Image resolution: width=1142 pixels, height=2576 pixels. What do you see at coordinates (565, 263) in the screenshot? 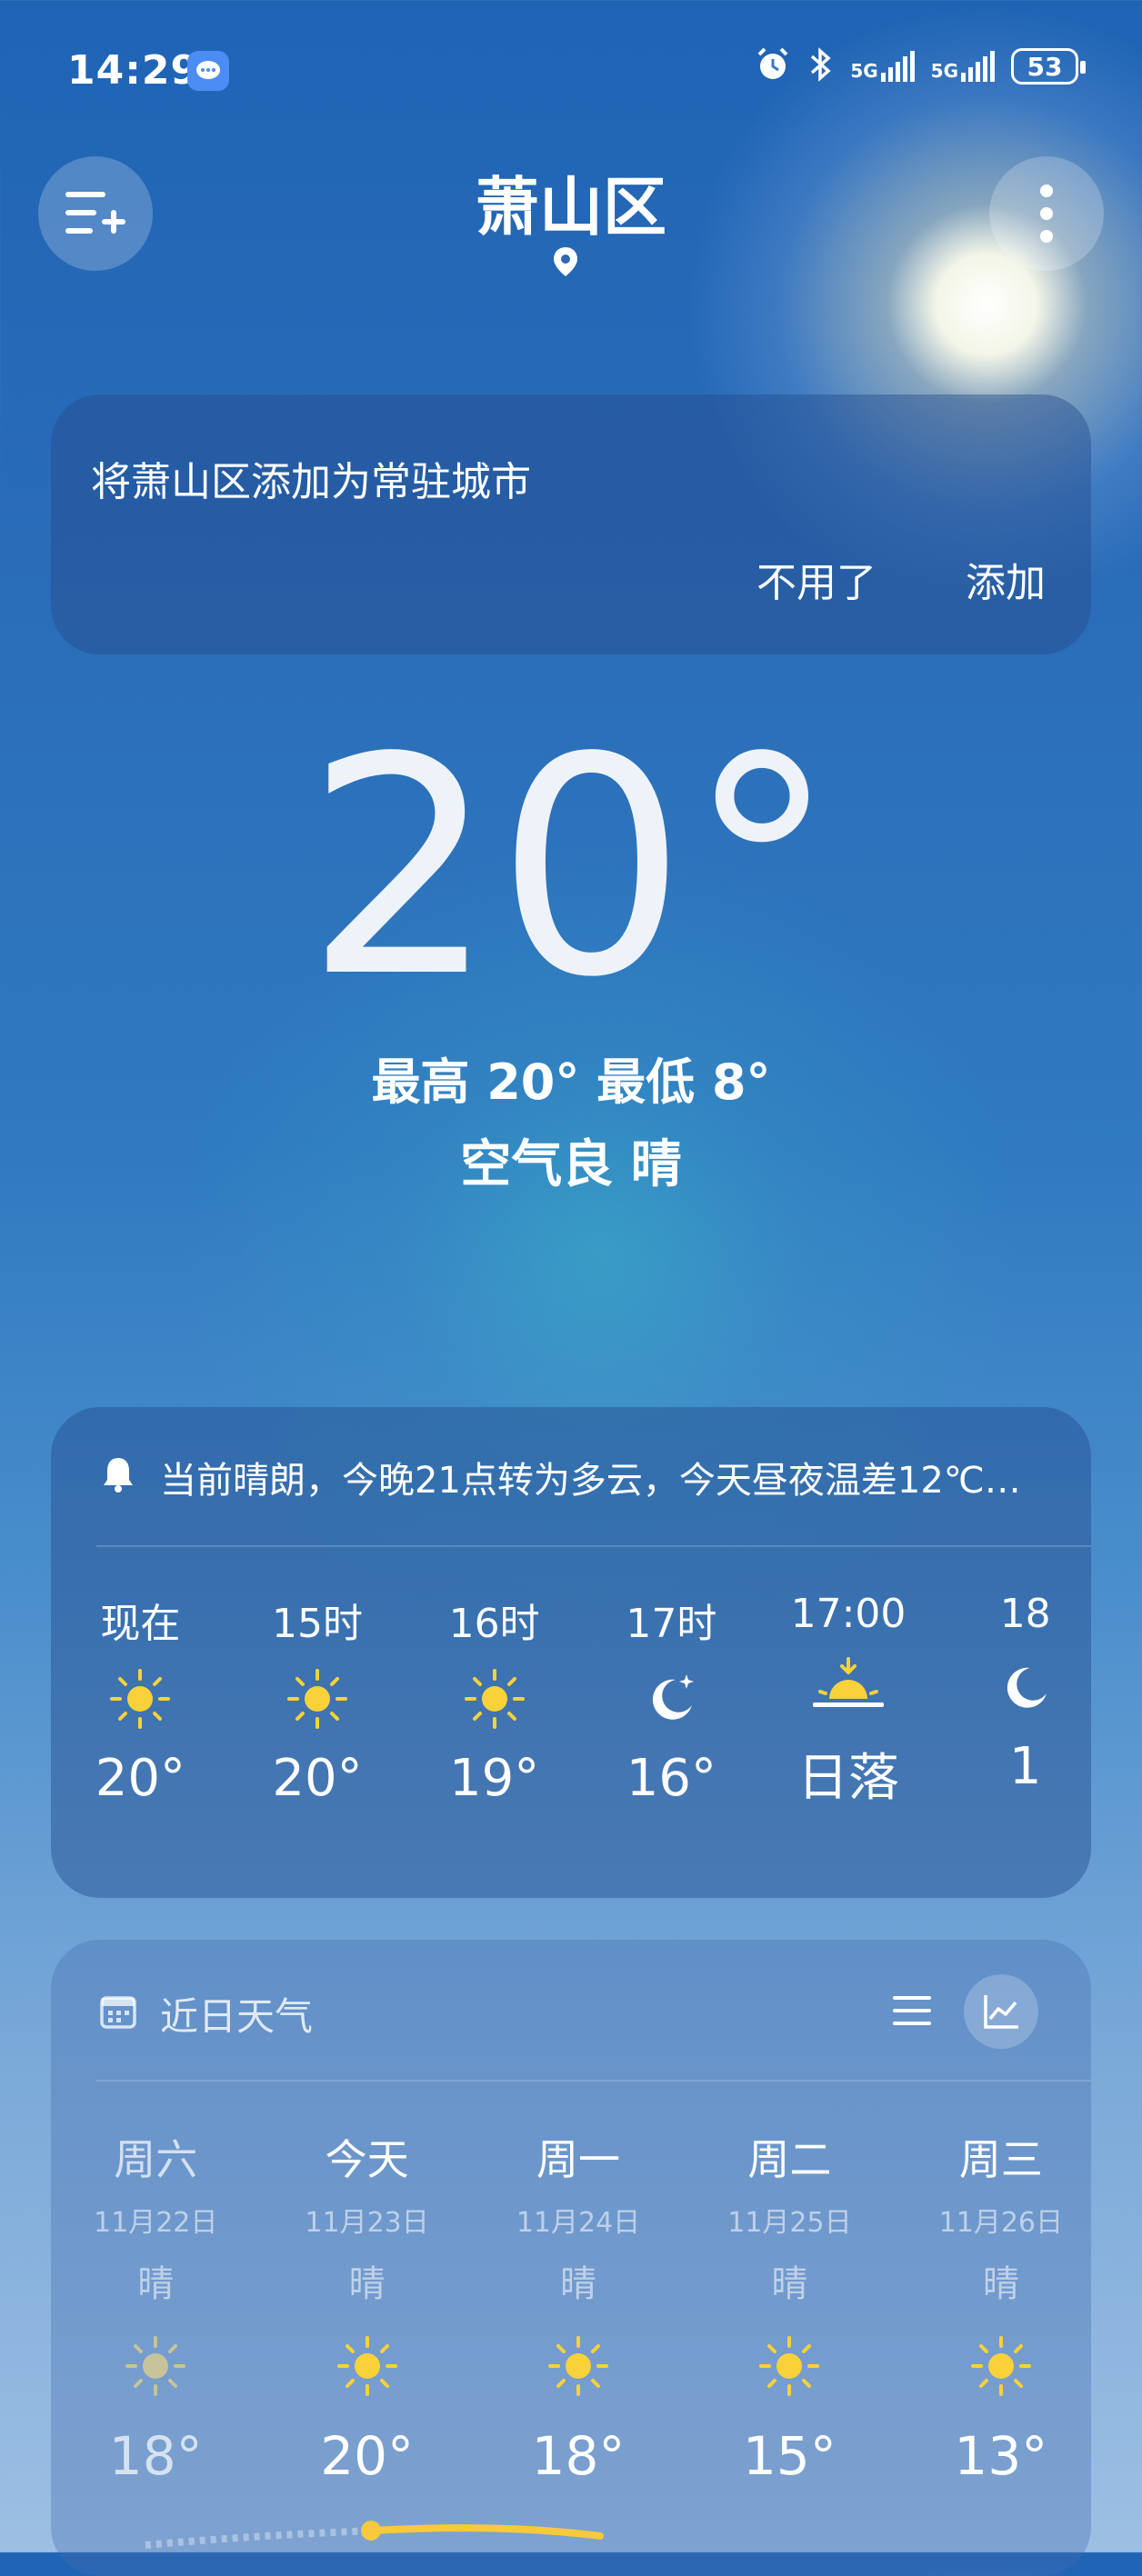
I see `location-pin-icon` at bounding box center [565, 263].